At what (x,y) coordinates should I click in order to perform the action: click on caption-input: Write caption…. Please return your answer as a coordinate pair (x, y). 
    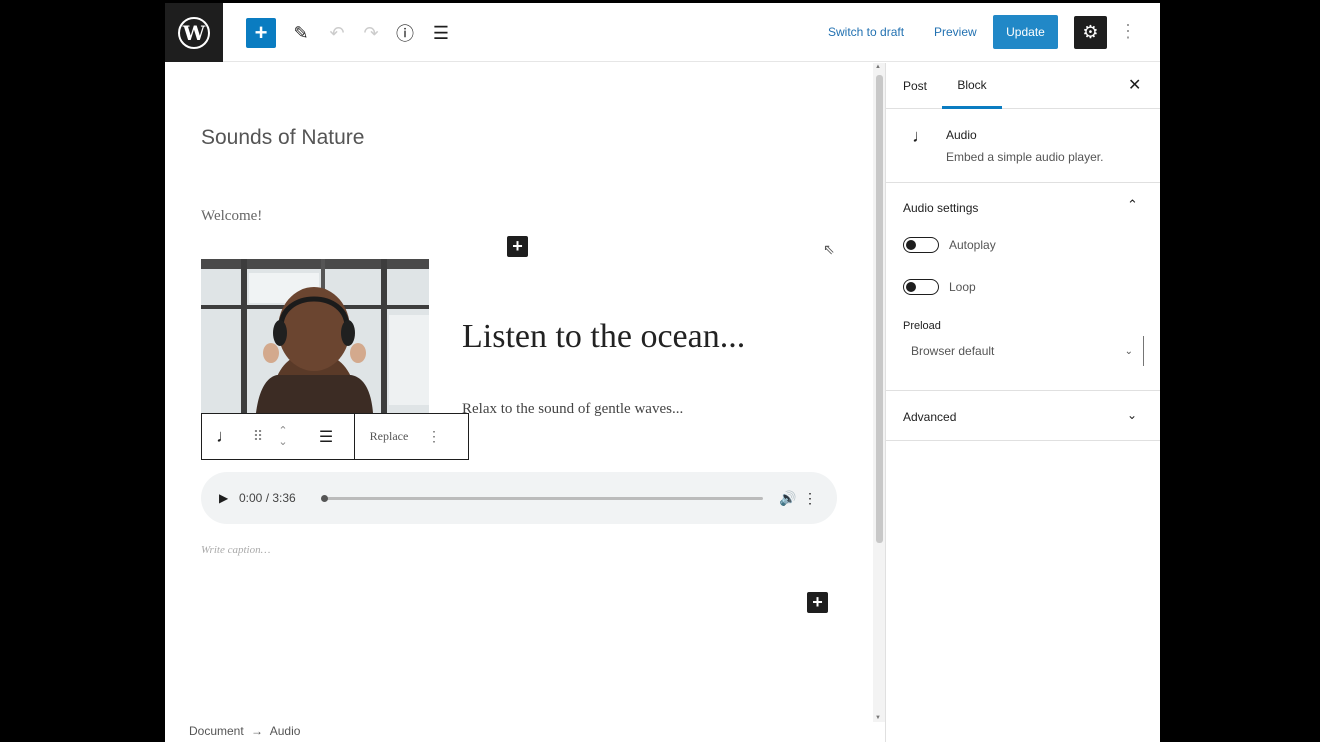
    Looking at the image, I should click on (235, 550).